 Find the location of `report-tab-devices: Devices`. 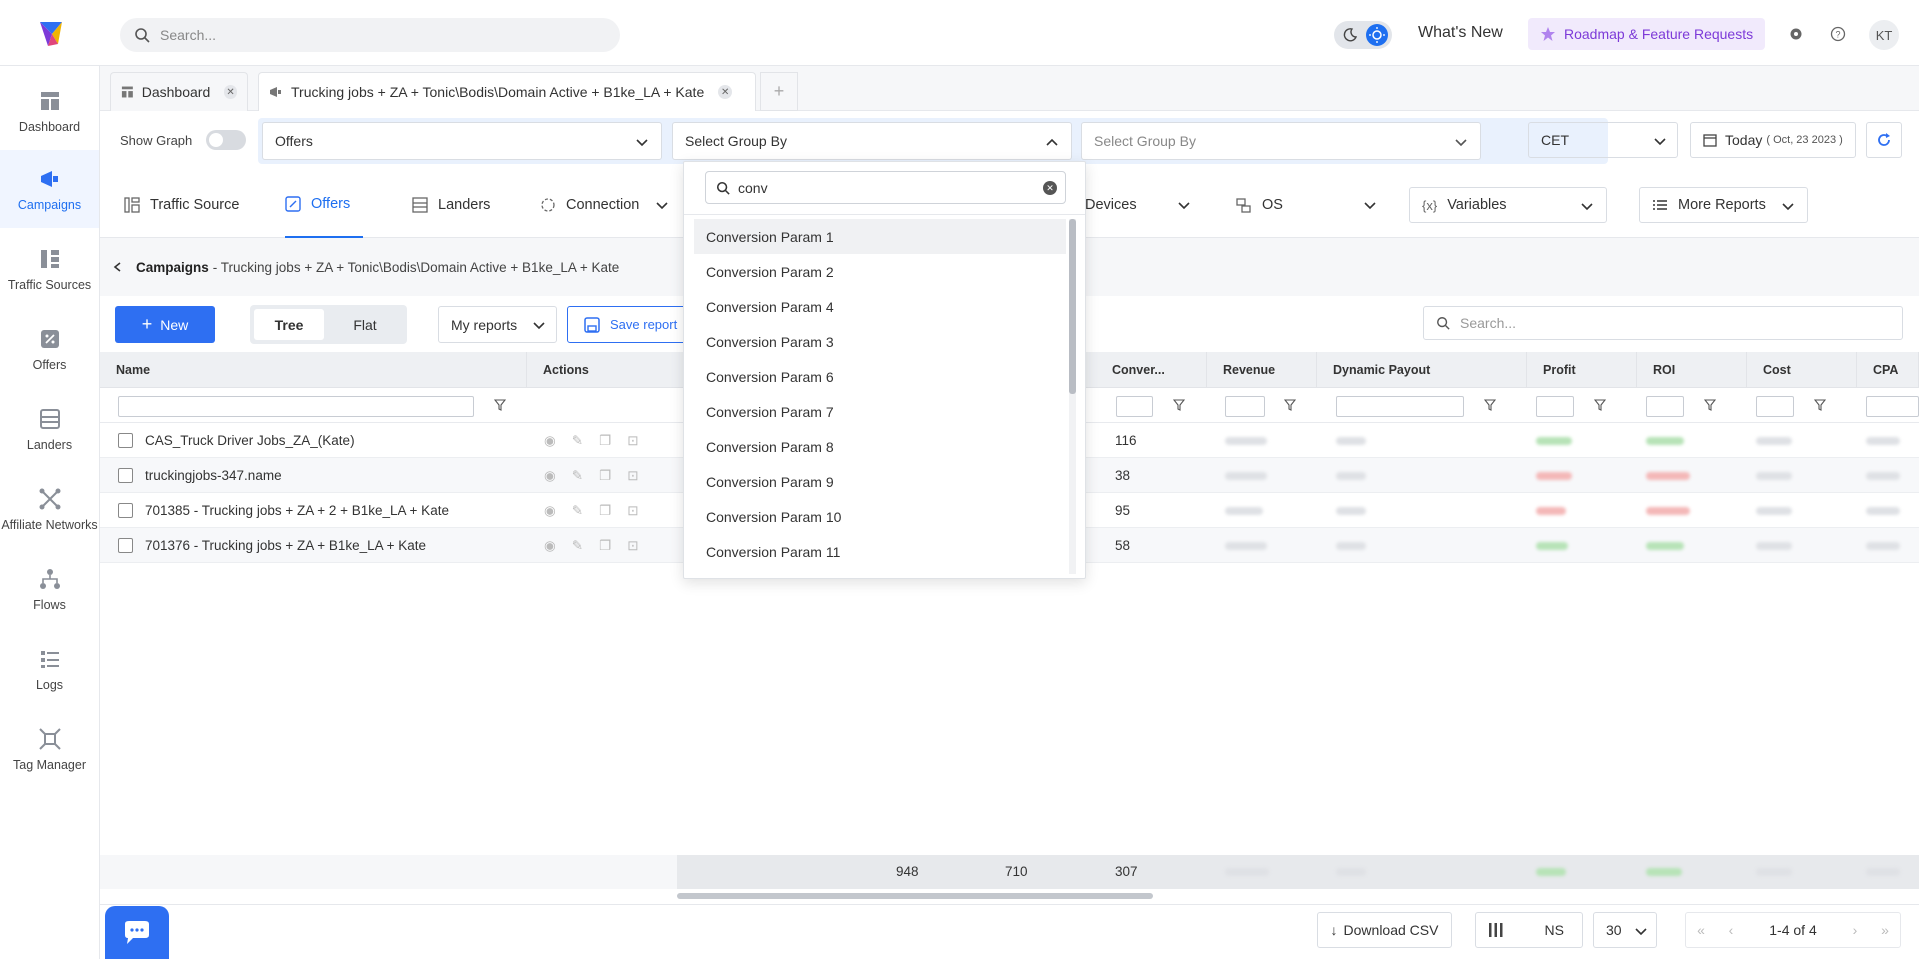

report-tab-devices: Devices is located at coordinates (1143, 204).